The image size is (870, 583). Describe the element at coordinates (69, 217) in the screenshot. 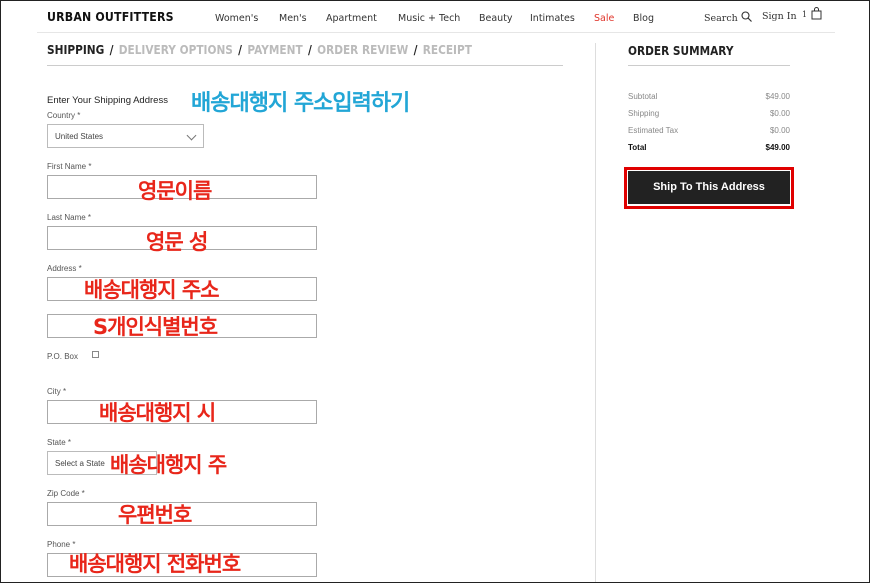

I see `last-name-label: Last Name *` at that location.